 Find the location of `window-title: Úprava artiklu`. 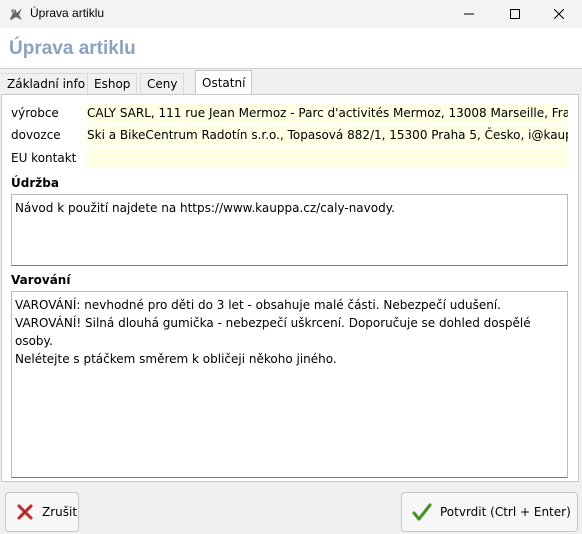

window-title: Úprava artiklu is located at coordinates (67, 13).